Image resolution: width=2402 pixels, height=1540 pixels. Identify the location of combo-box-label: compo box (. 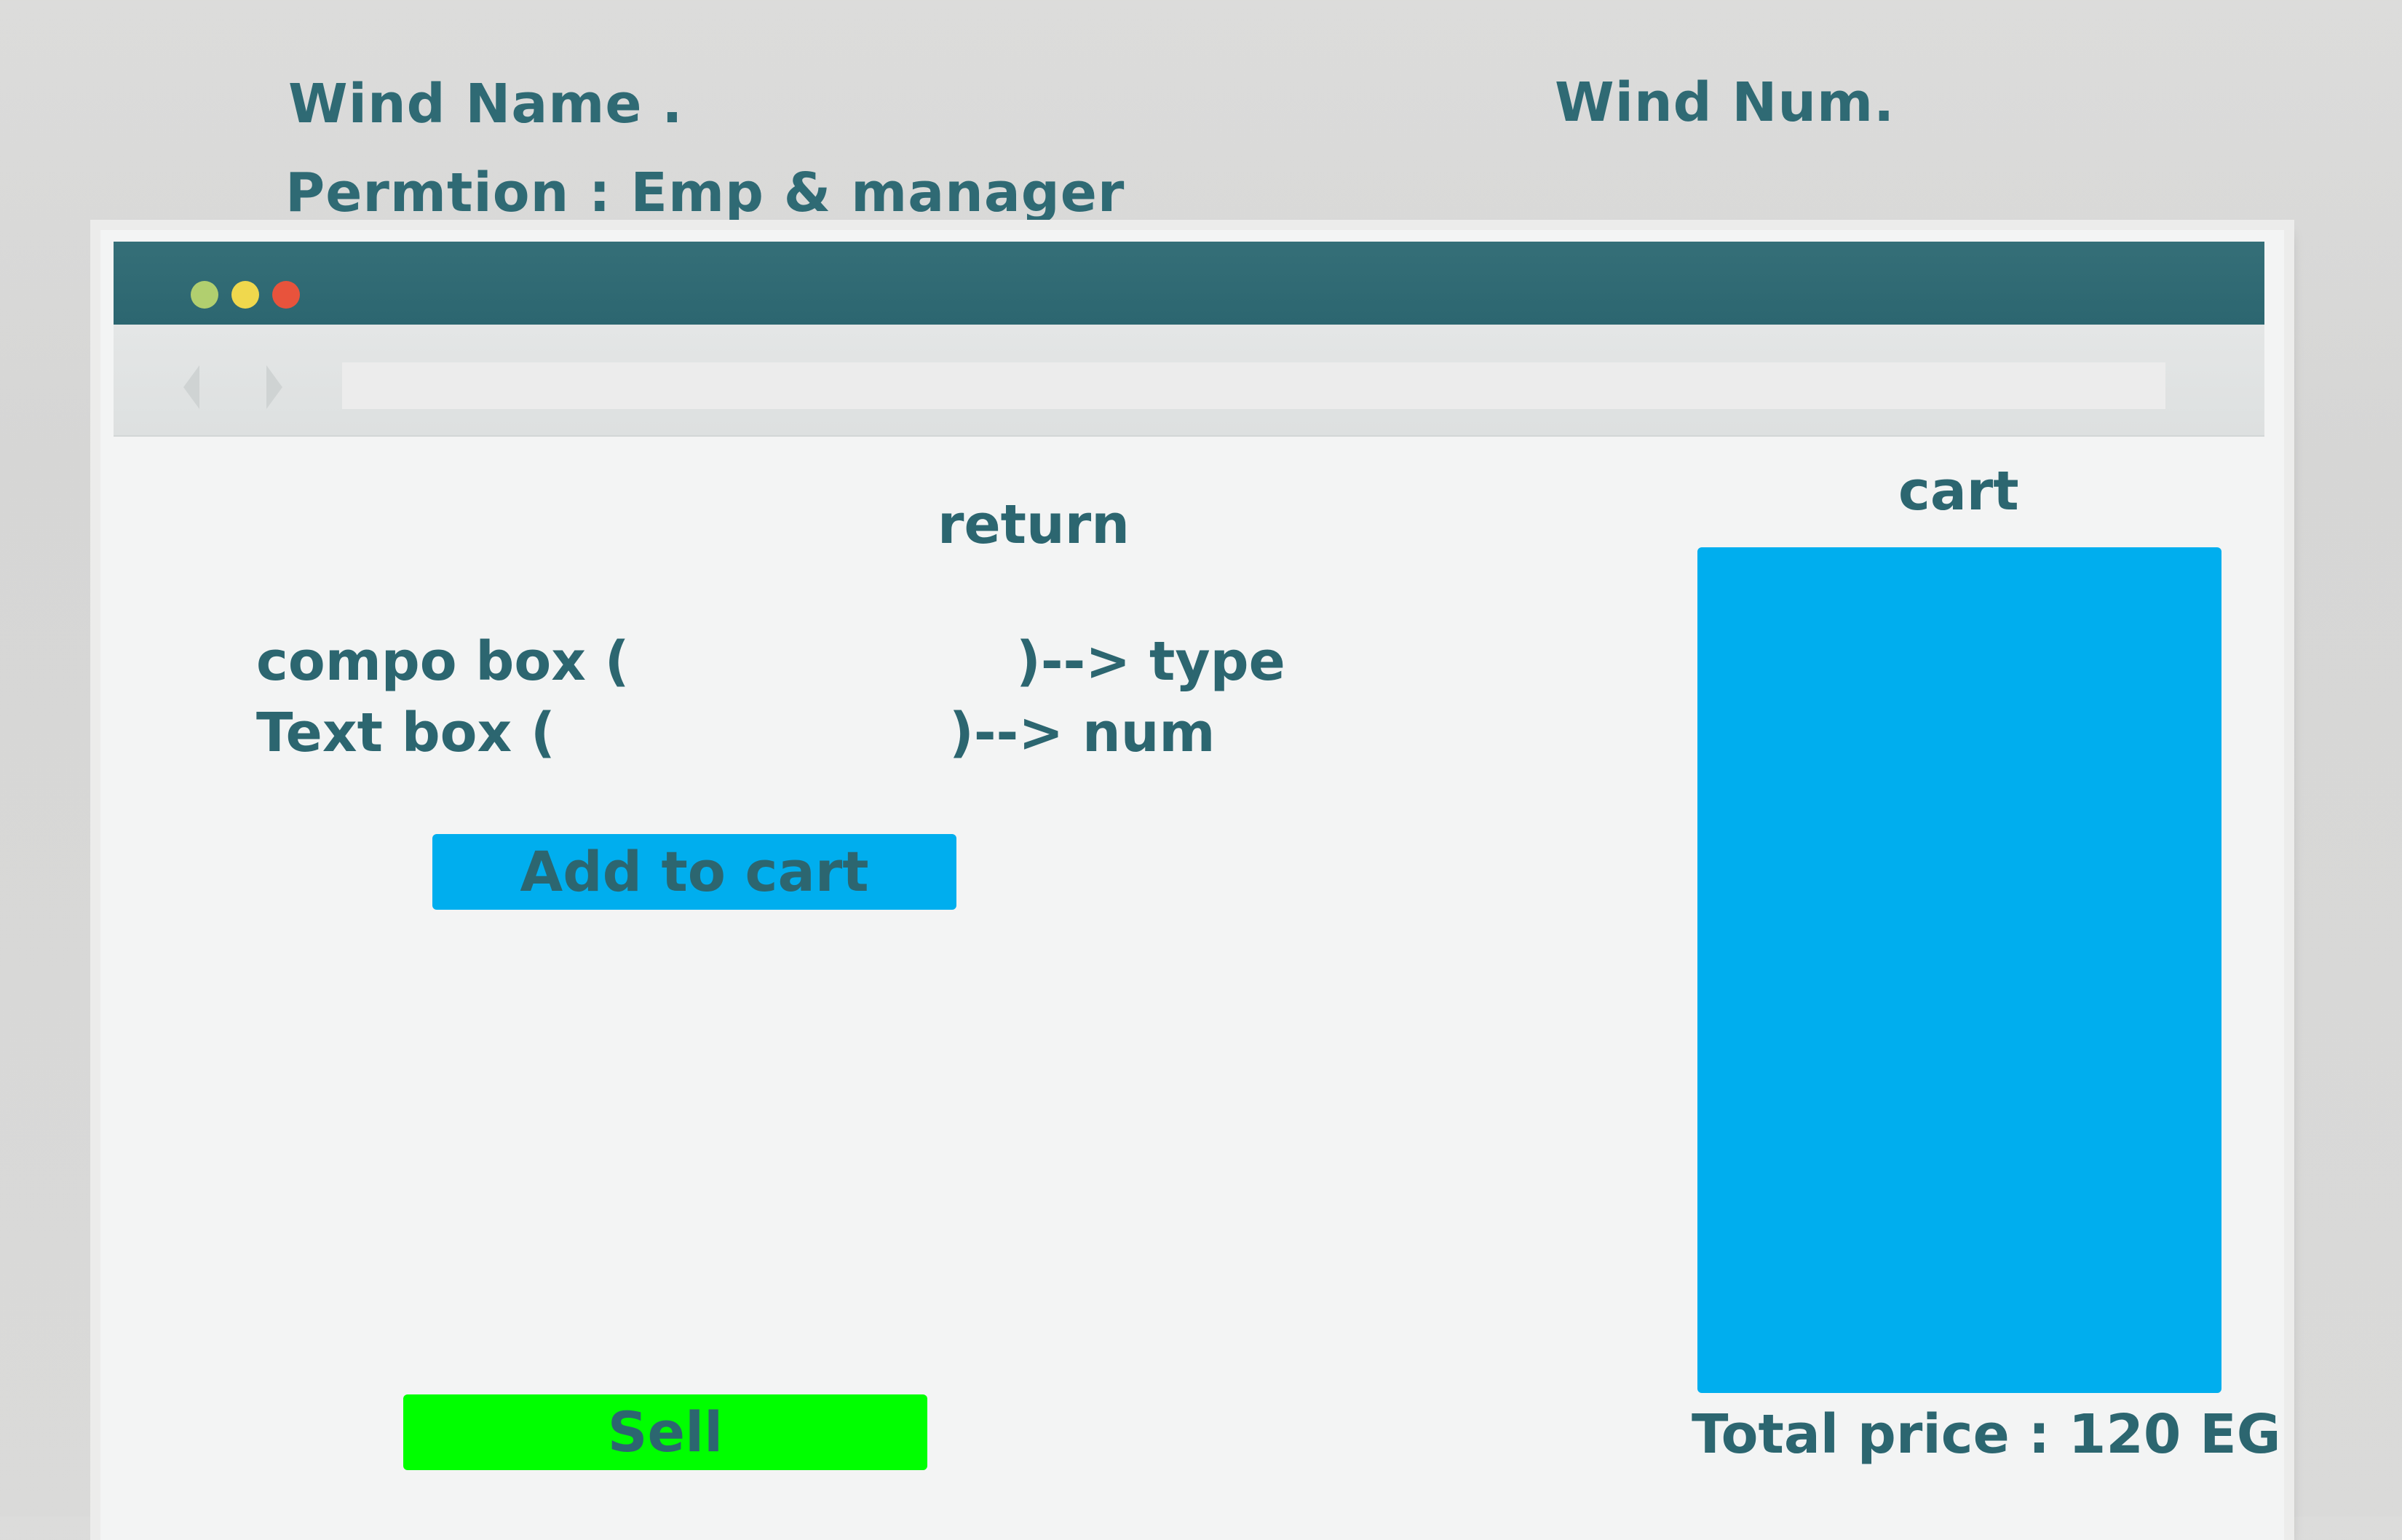
(443, 661).